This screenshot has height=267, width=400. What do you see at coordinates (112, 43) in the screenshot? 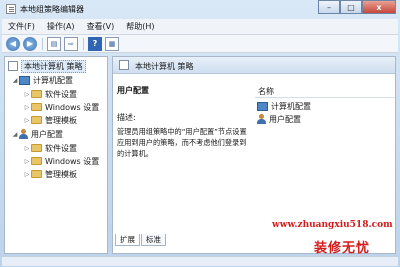
I see `properties-icon: ▦` at bounding box center [112, 43].